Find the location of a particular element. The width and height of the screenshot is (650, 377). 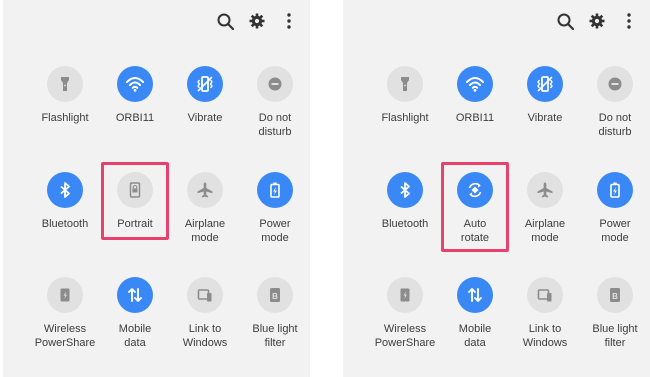

tile-label: Bluetooth is located at coordinates (405, 224).